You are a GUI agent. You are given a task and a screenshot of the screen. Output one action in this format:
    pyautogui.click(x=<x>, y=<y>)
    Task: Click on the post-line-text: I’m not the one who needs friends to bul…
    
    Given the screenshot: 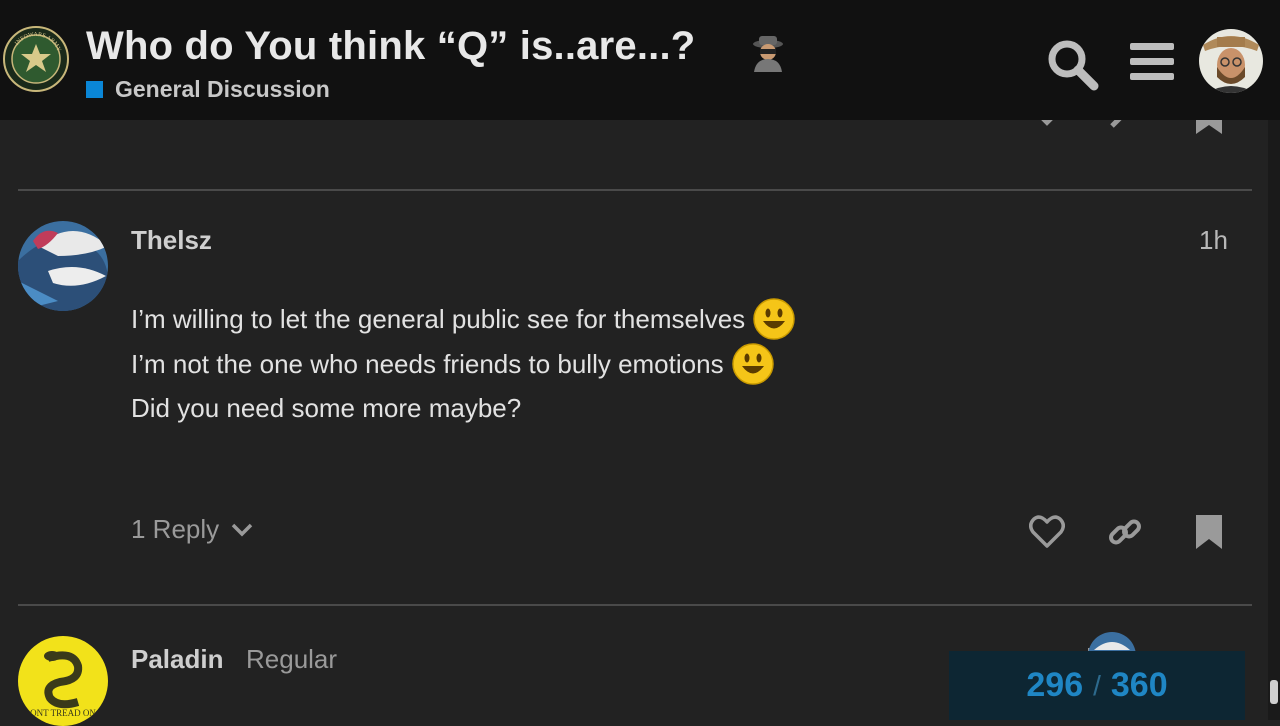 What is the action you would take?
    pyautogui.click(x=427, y=363)
    